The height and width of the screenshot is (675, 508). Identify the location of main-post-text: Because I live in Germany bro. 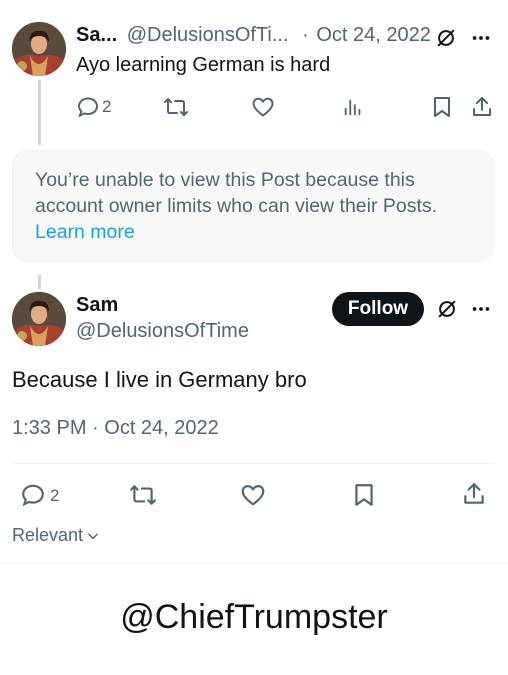
(159, 379).